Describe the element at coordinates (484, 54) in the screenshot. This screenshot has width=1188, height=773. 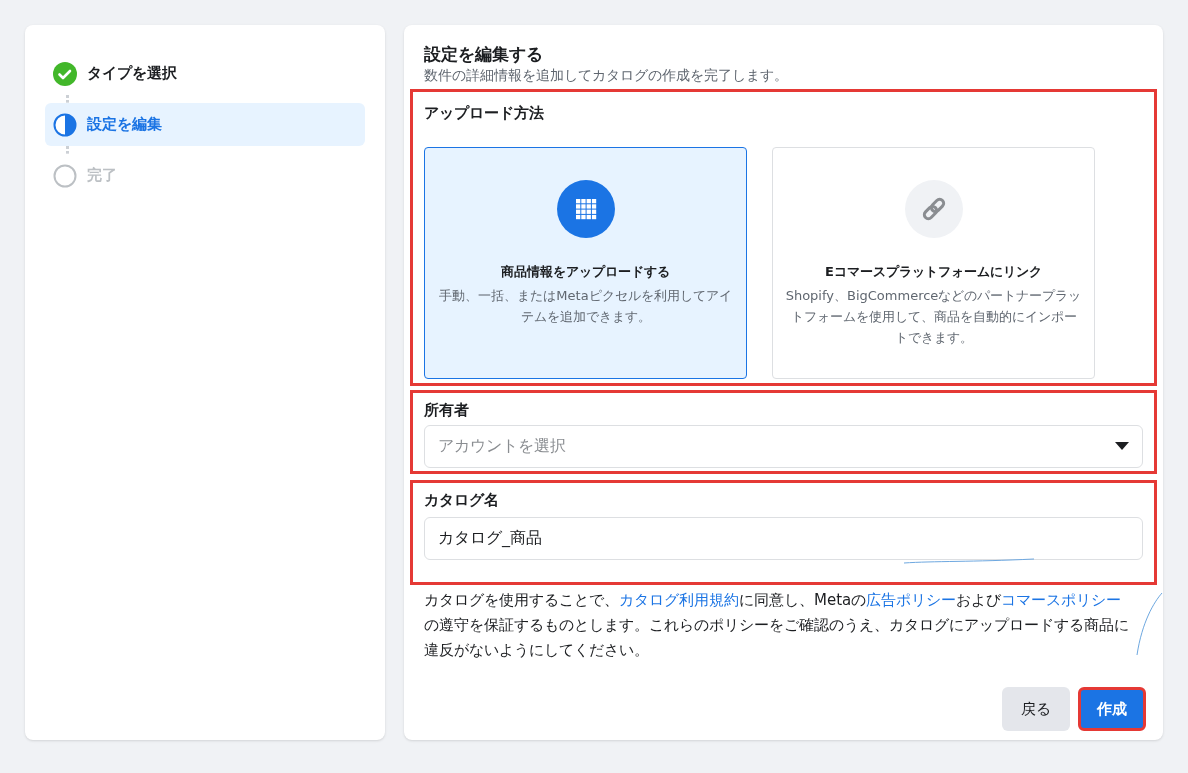
I see `panel-title: 設定を編集する` at that location.